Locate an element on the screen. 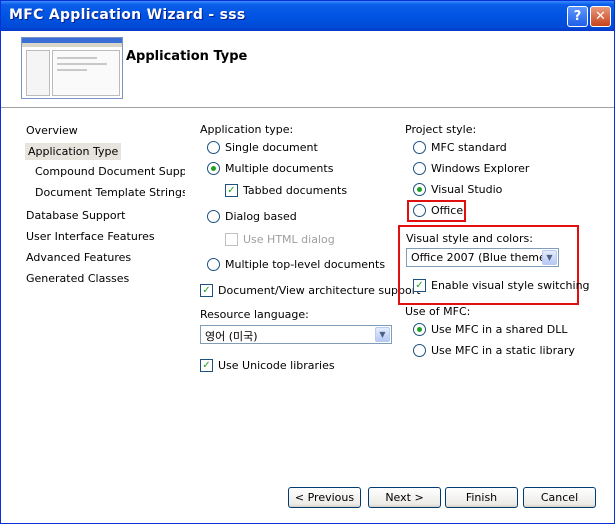  visual-style-value: Office 2007 (Blue theme) is located at coordinates (481, 257).